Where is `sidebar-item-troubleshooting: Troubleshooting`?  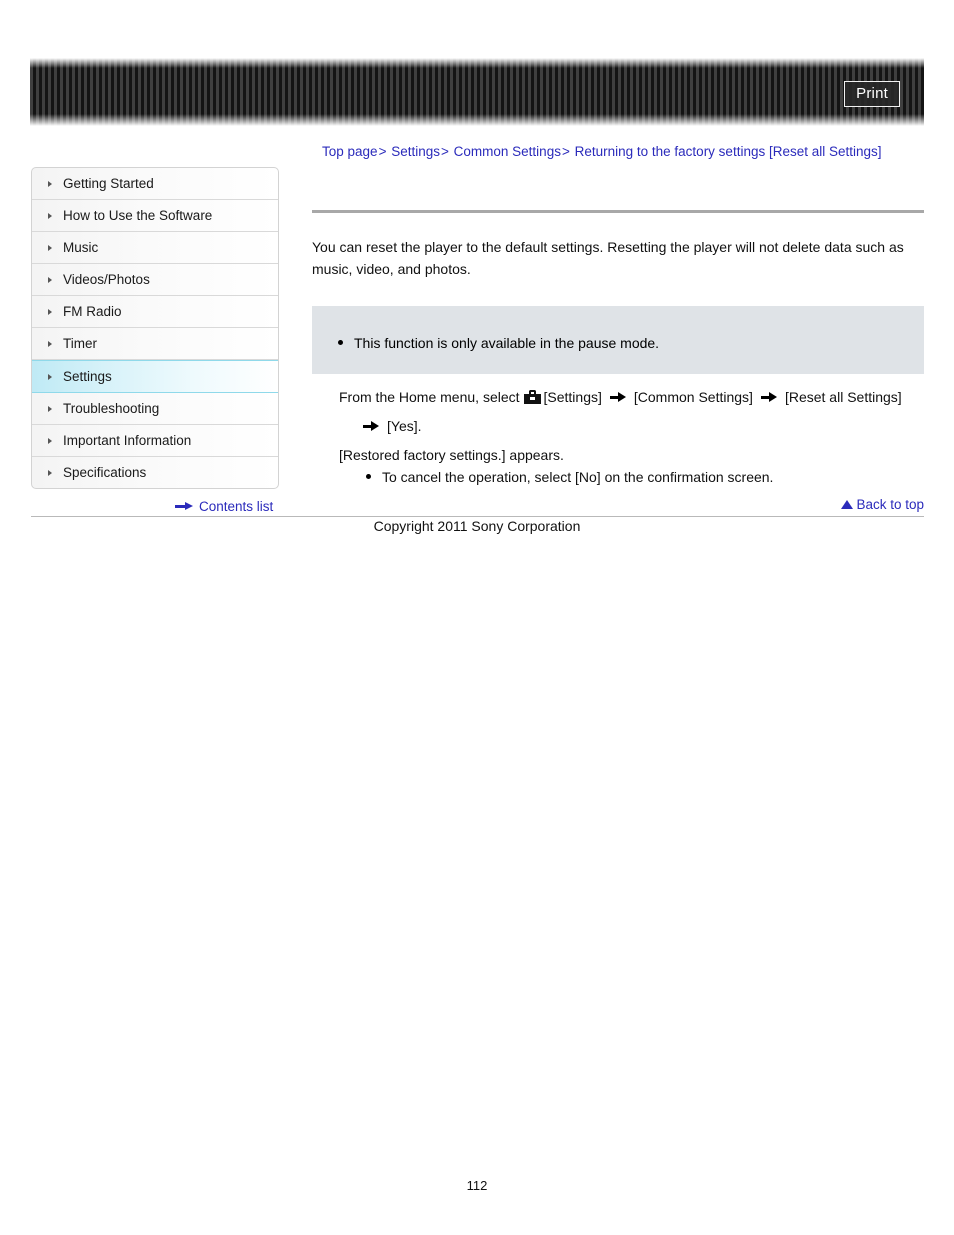 sidebar-item-troubleshooting: Troubleshooting is located at coordinates (155, 409).